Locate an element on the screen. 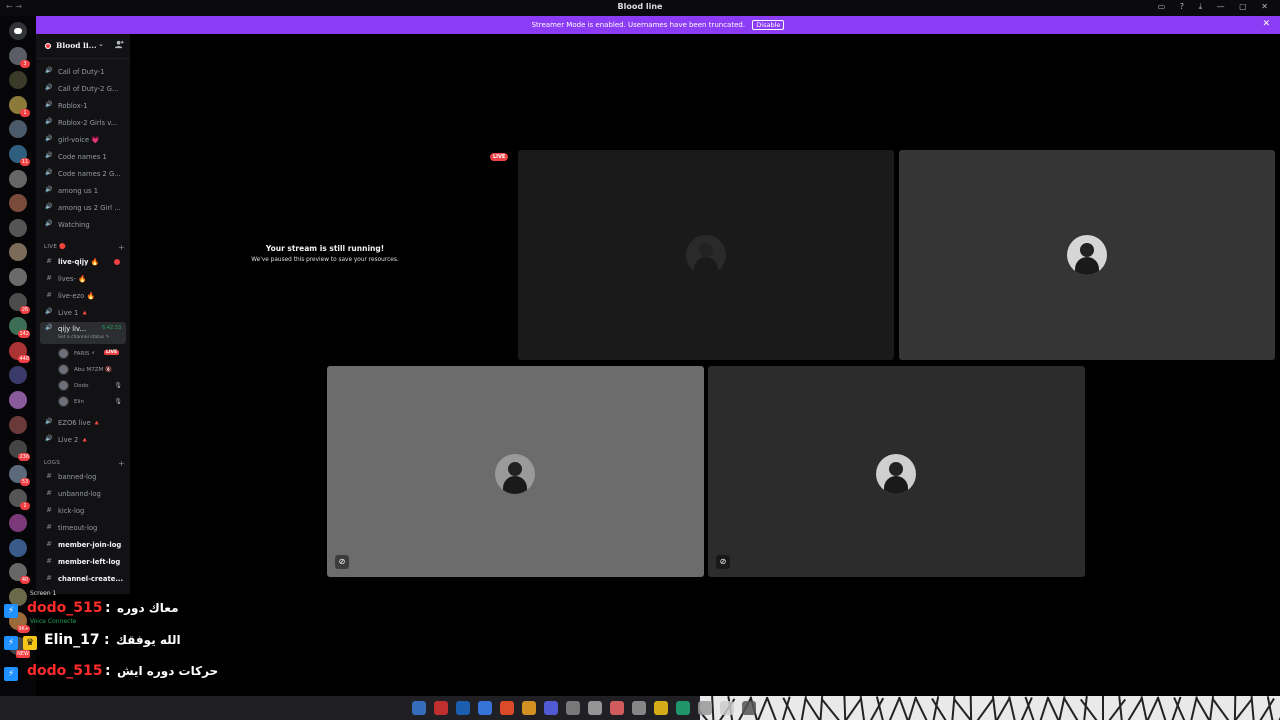  category-label: LOGS is located at coordinates (52, 463).